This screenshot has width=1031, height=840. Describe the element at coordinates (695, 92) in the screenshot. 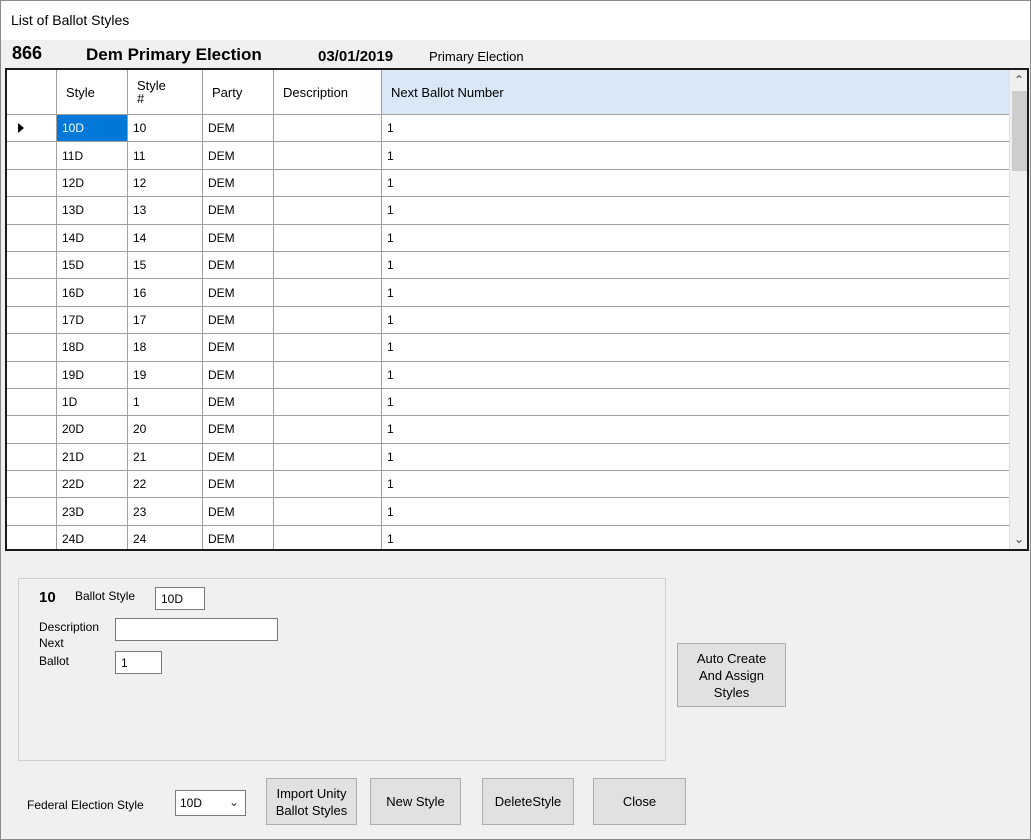

I see `column-header-next-ballot-number: Next Ballot Number` at that location.